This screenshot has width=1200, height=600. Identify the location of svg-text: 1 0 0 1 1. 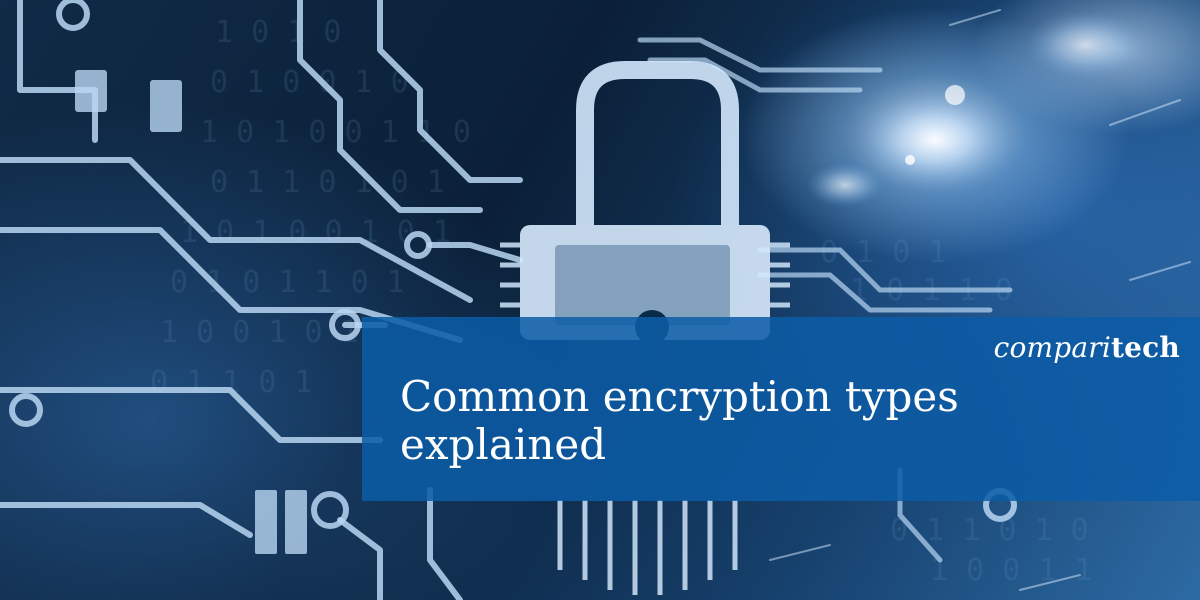
(1011, 570).